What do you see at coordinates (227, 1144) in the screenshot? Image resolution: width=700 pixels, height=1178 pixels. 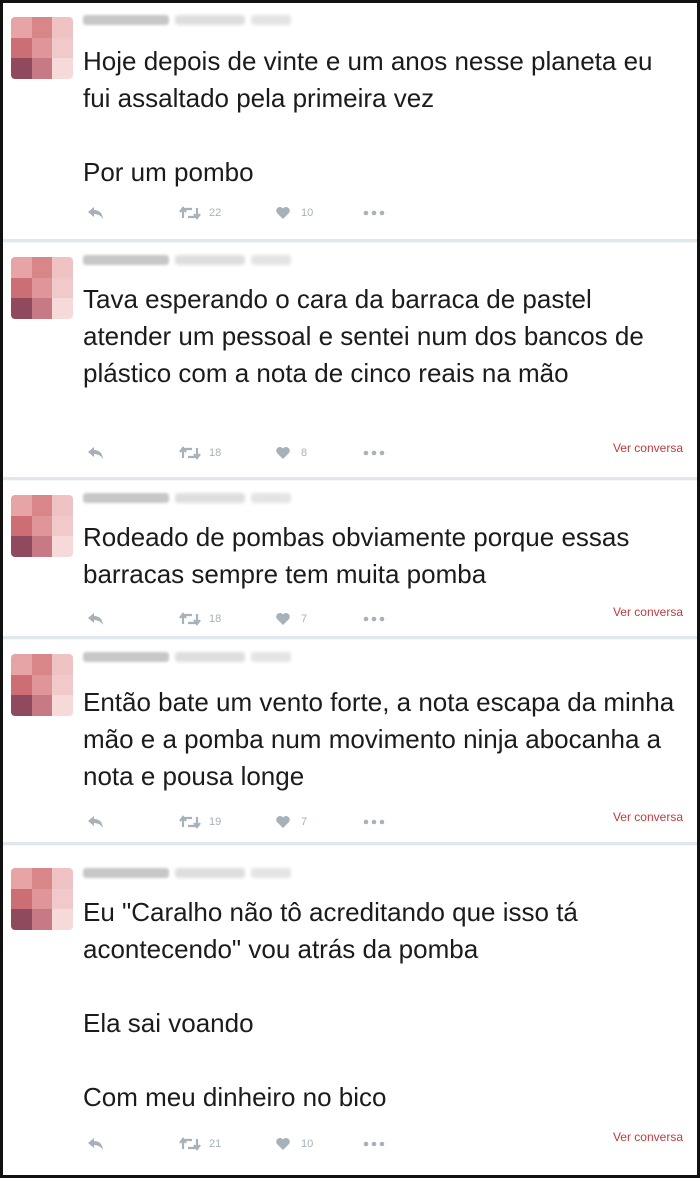 I see `retweet-button: 21` at bounding box center [227, 1144].